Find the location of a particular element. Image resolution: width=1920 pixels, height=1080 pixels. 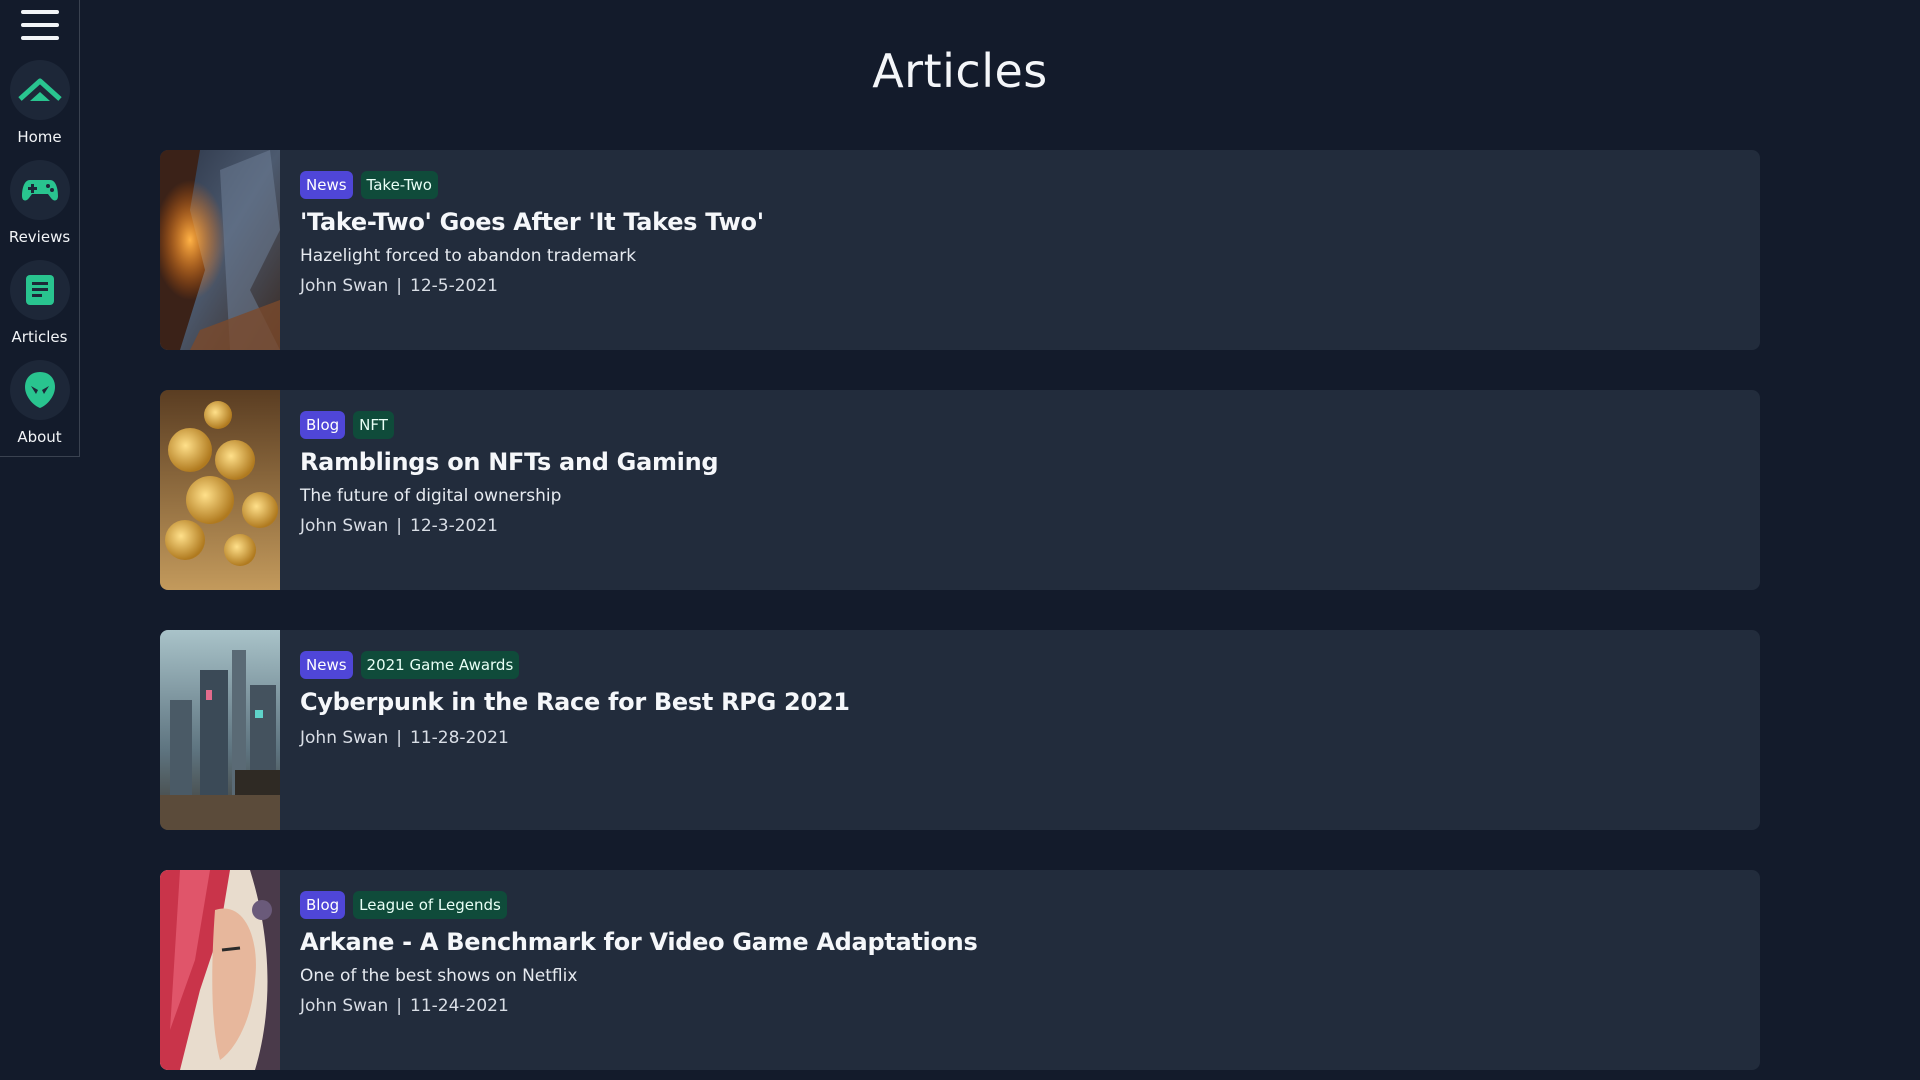

article-subtitle: One of the best shows on Netflix is located at coordinates (439, 976).